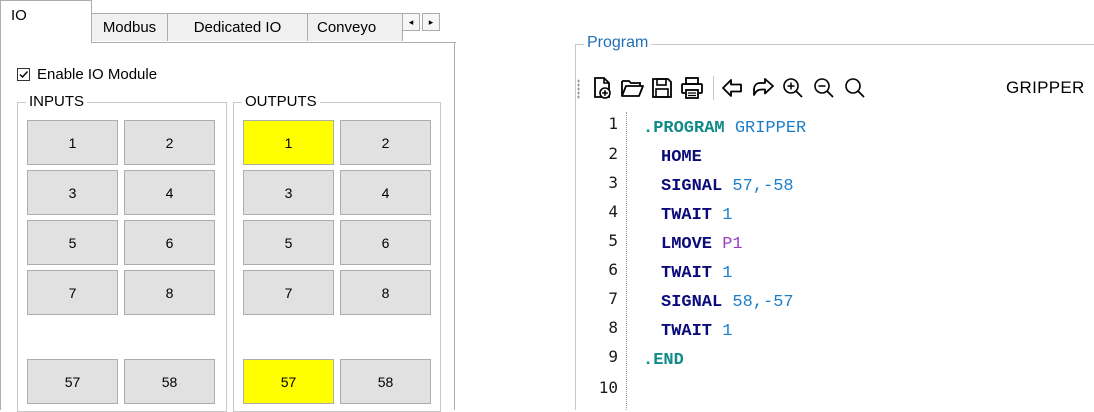 The image size is (1094, 412). Describe the element at coordinates (97, 74) in the screenshot. I see `enable-io-module-label: Enable IO Module` at that location.